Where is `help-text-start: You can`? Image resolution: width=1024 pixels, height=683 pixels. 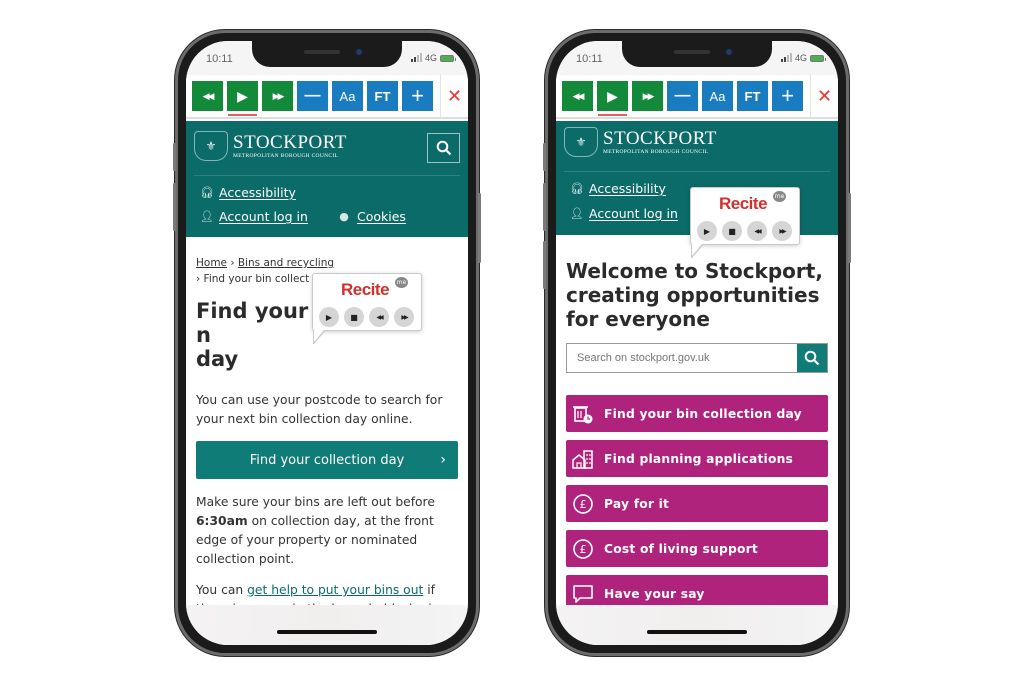 help-text-start: You can is located at coordinates (222, 590).